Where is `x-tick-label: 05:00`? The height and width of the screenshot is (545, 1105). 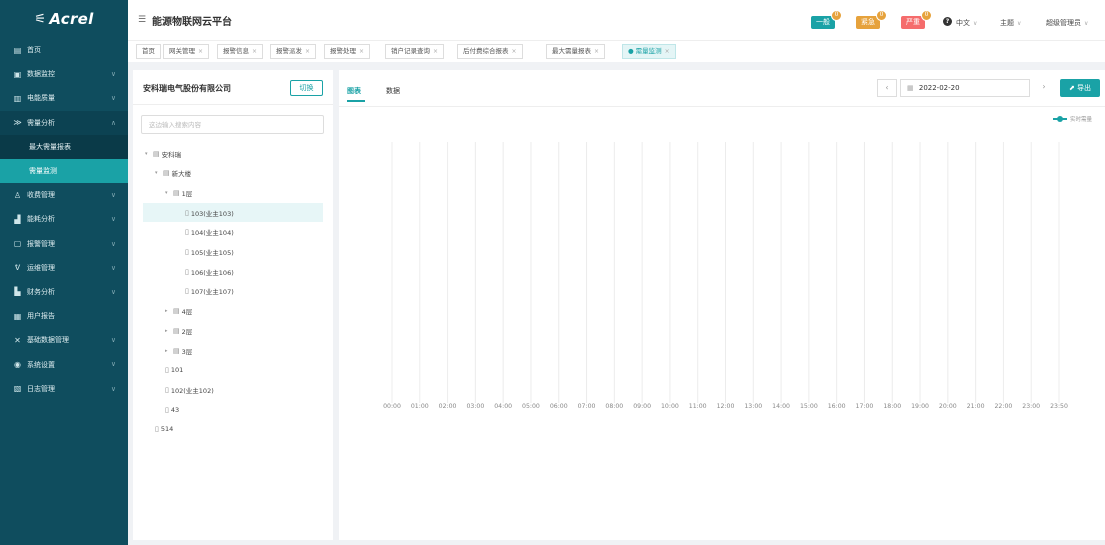
x-tick-label: 05:00 is located at coordinates (531, 406).